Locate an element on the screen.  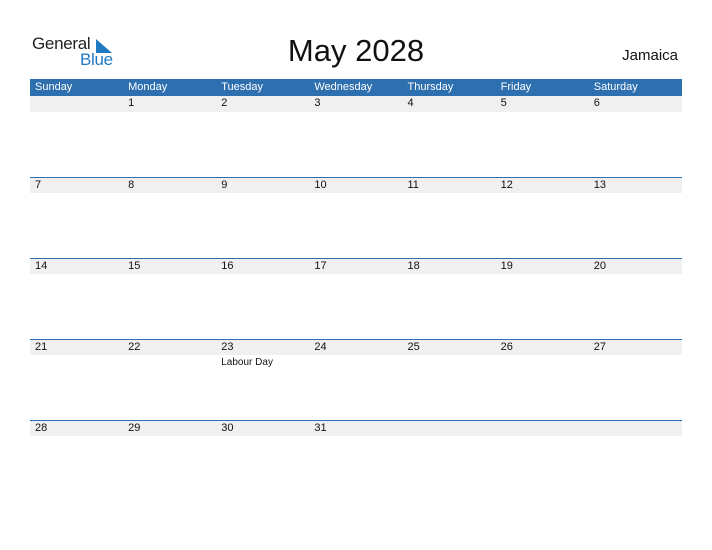
day-number: 9 is located at coordinates (224, 185).